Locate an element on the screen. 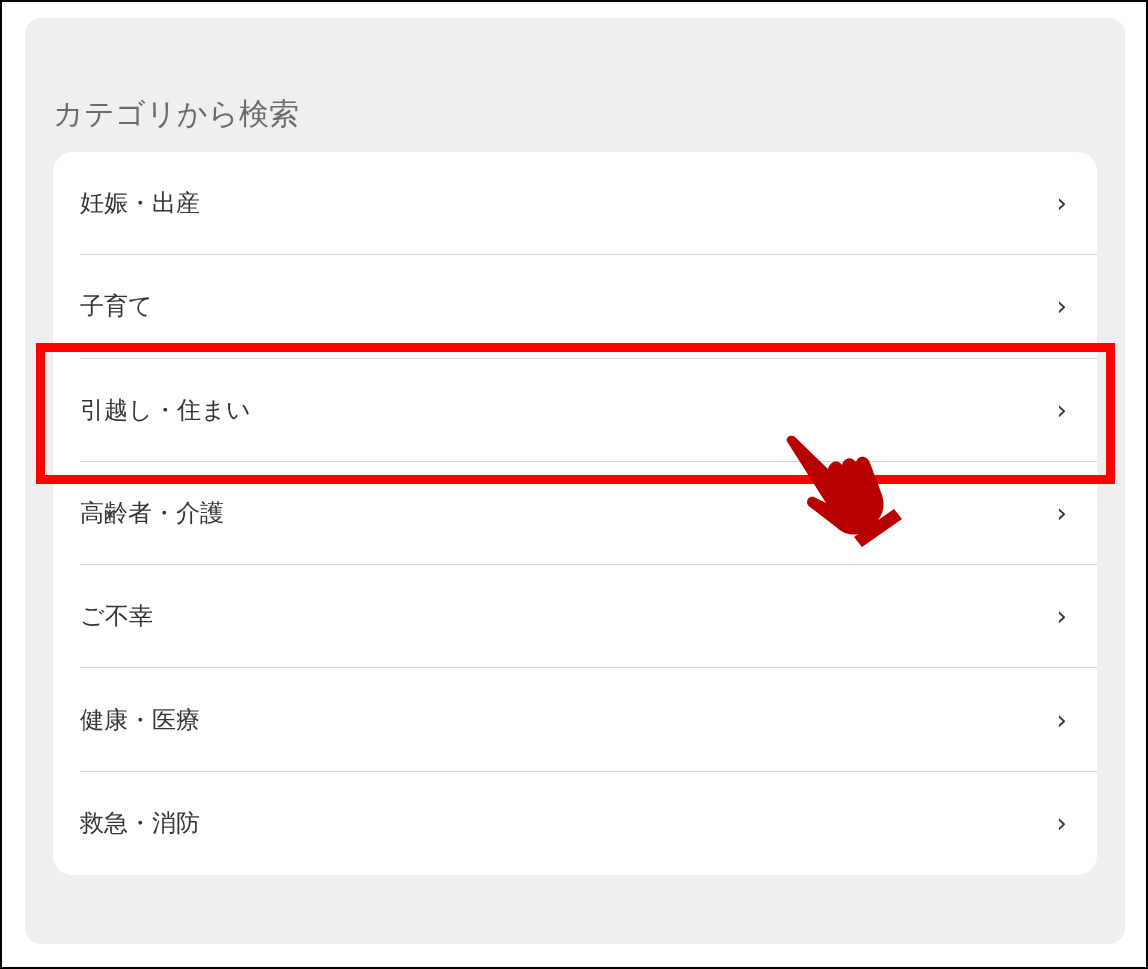 This screenshot has height=969, width=1148. category-label: 健康・医療 is located at coordinates (568, 719).